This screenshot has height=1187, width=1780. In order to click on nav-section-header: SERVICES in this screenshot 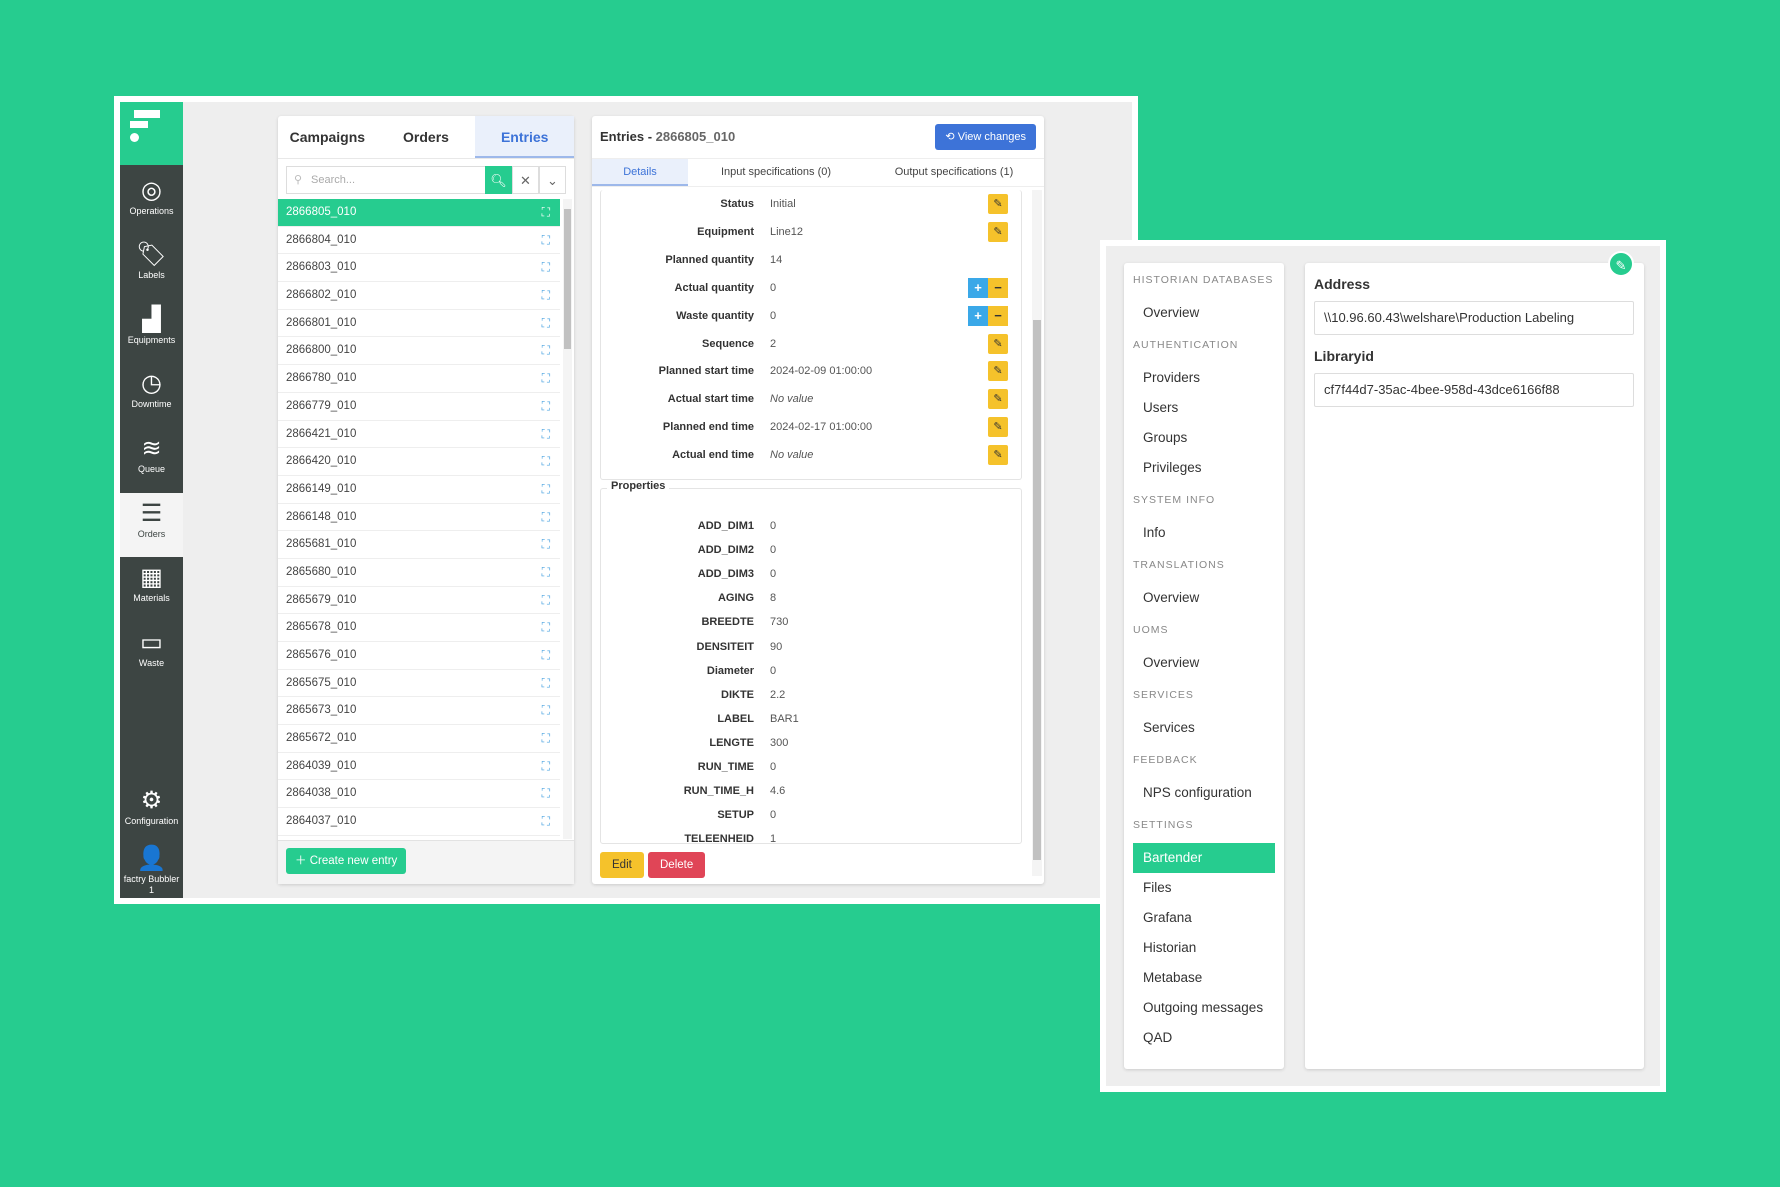, I will do `click(1163, 695)`.